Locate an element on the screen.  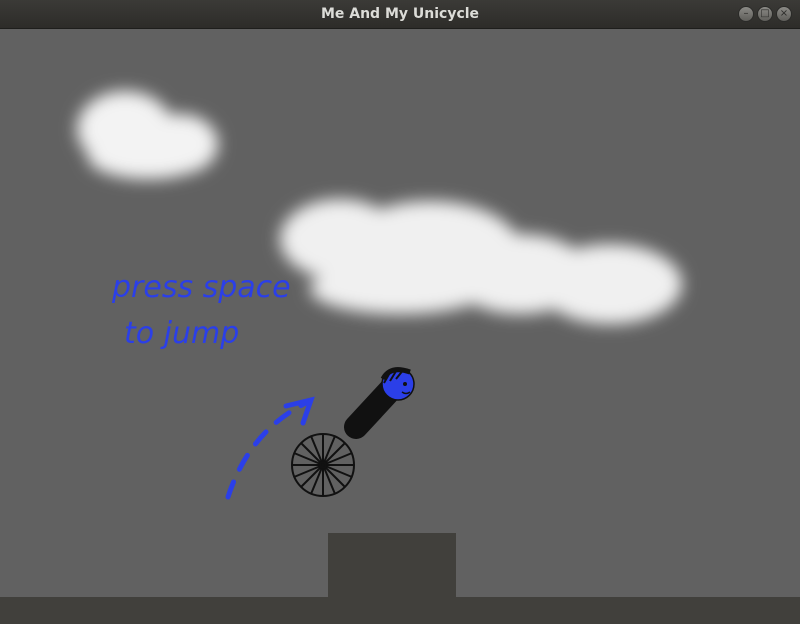
hint-line-1: press space is located at coordinates (201, 287).